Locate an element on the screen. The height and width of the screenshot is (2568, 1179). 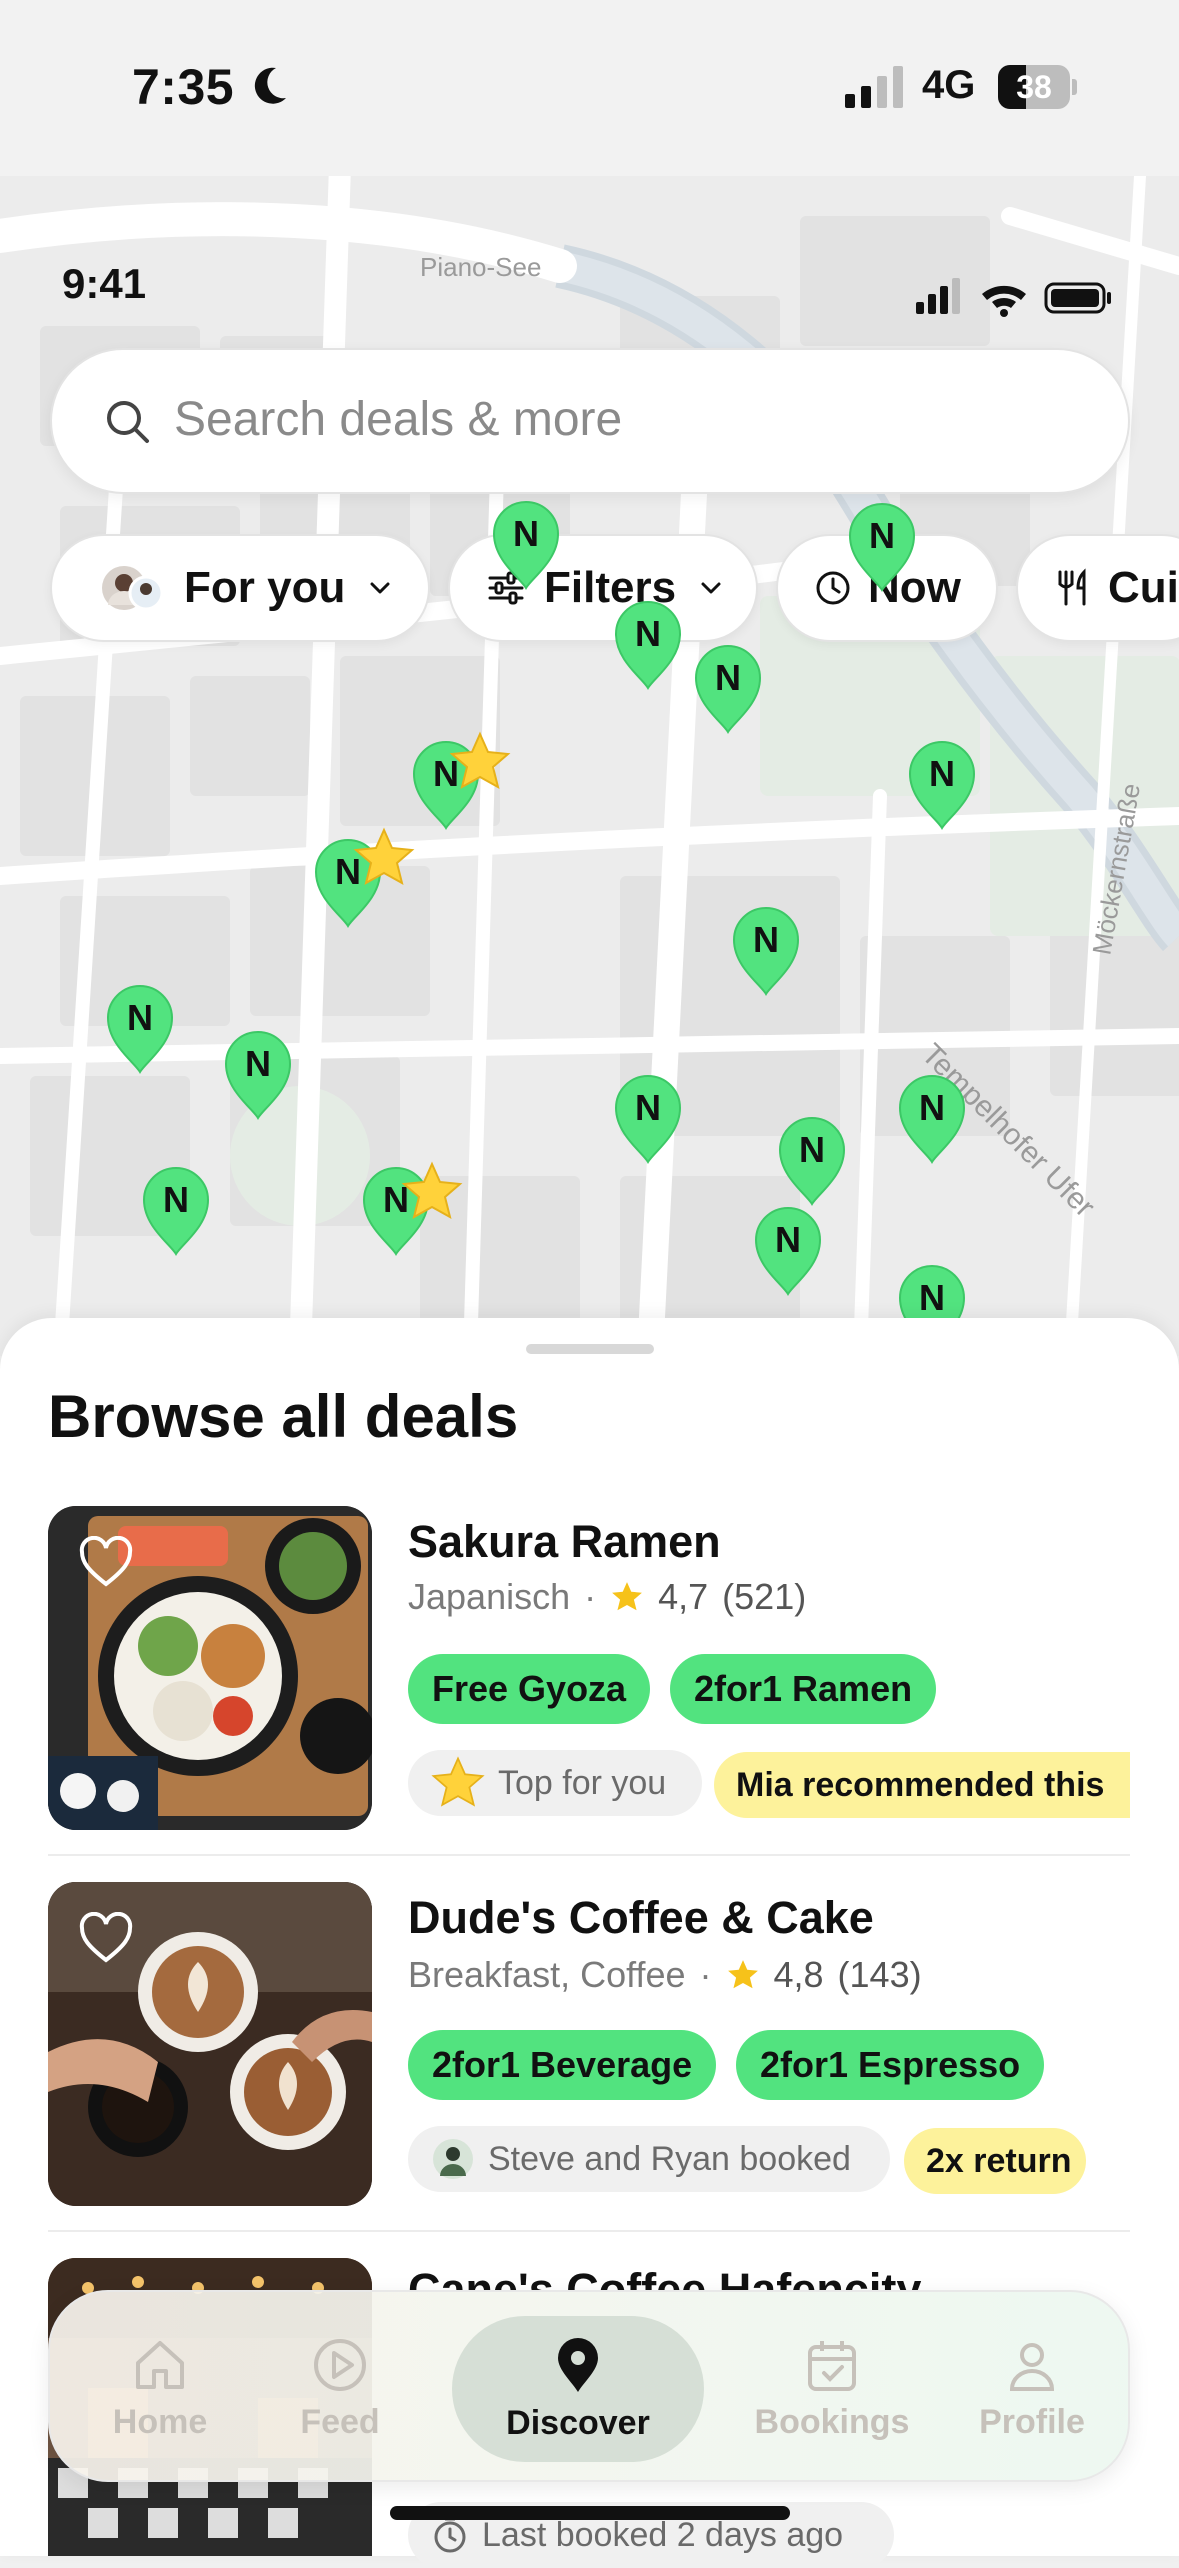
tag-friends-booked: Steve and Ryan booked is located at coordinates (649, 2159).